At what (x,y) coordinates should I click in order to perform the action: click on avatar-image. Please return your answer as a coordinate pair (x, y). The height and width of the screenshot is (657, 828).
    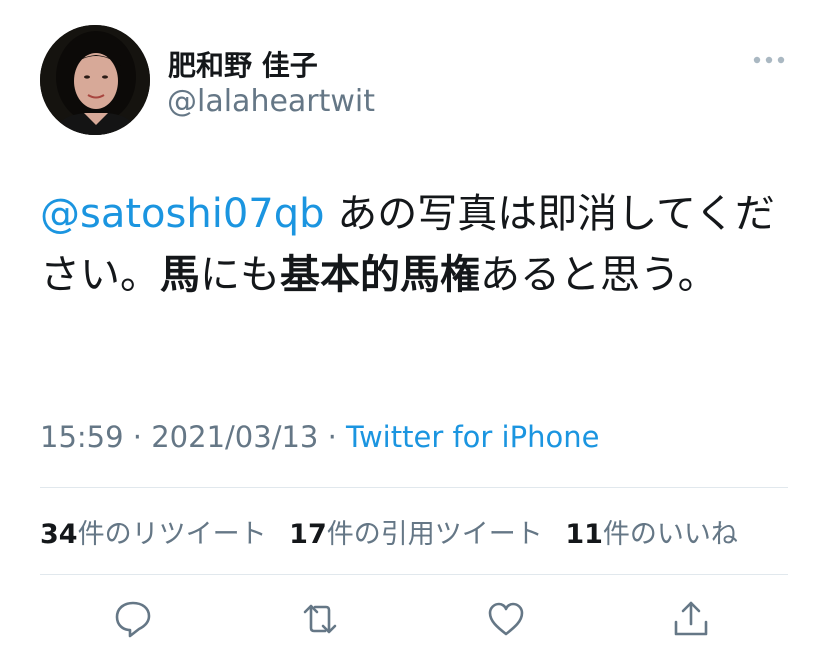
    Looking at the image, I should click on (95, 80).